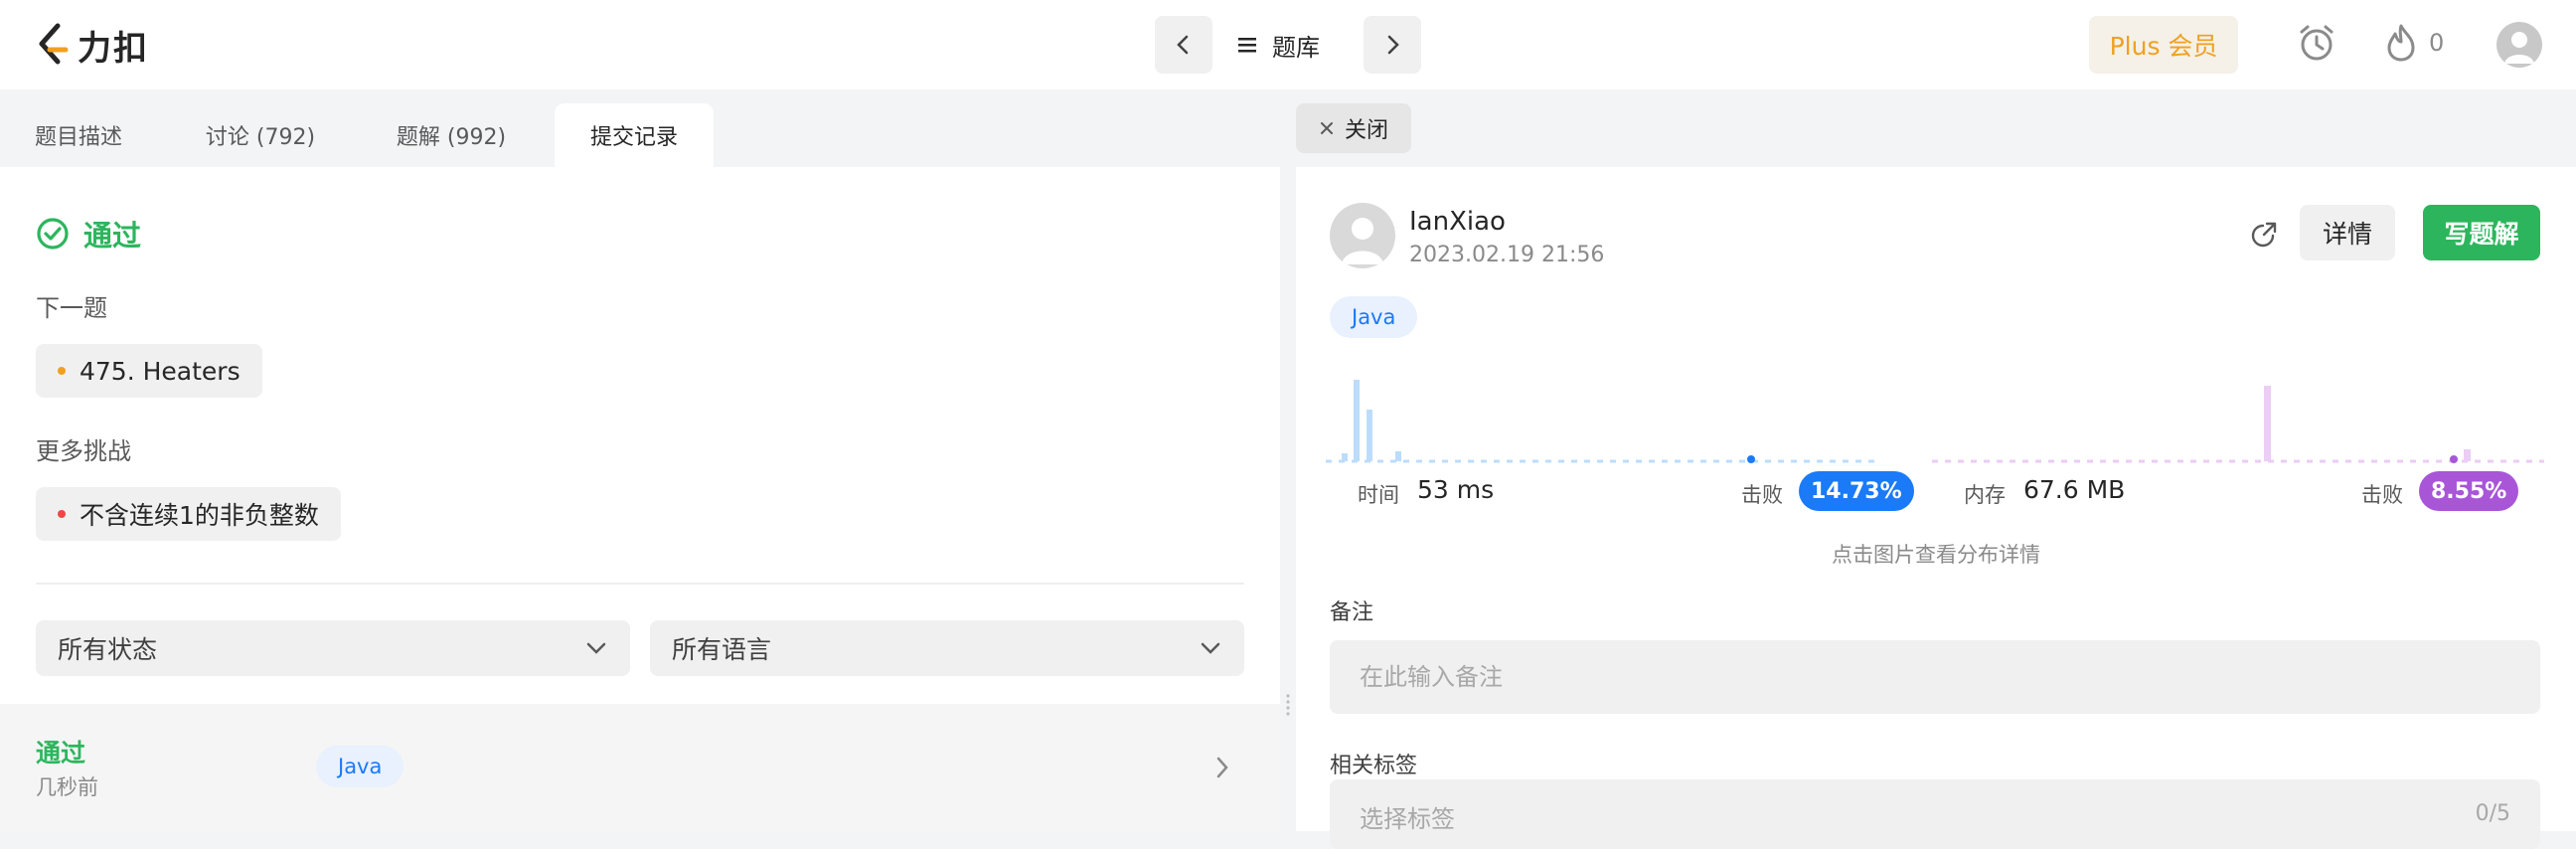 This screenshot has height=849, width=2576. Describe the element at coordinates (260, 135) in the screenshot. I see `tab-discussion: 讨论 (792)` at that location.